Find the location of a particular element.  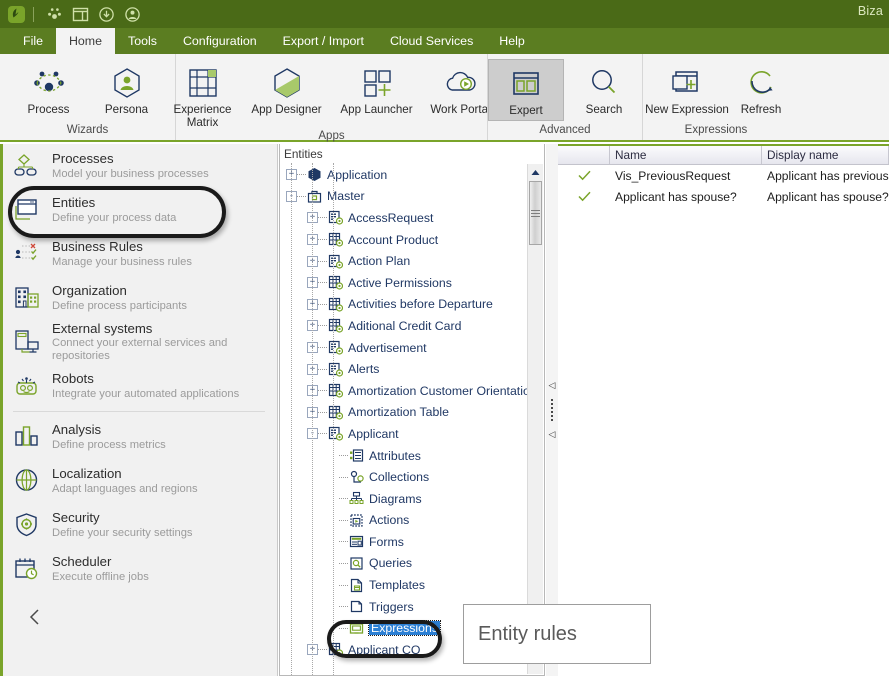

tree-node-label: Alerts is located at coordinates (364, 369).